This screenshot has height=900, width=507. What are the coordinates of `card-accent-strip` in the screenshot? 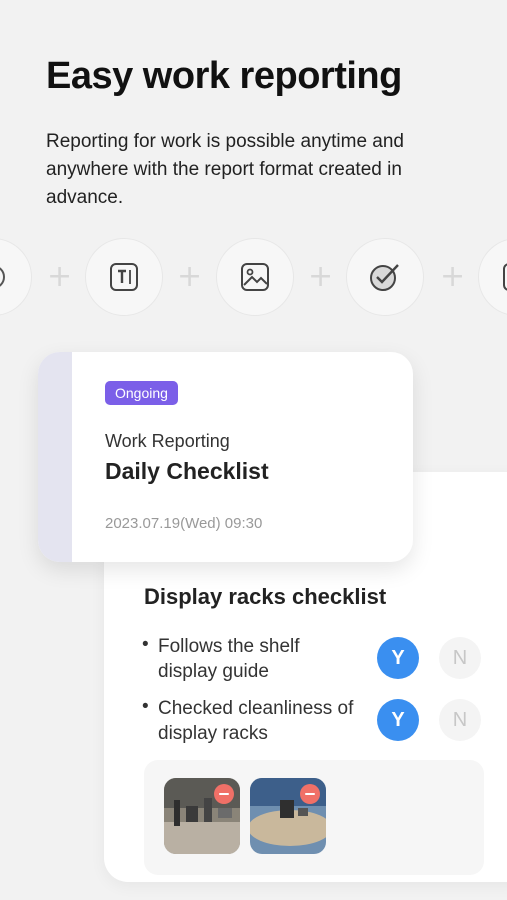 It's located at (55, 457).